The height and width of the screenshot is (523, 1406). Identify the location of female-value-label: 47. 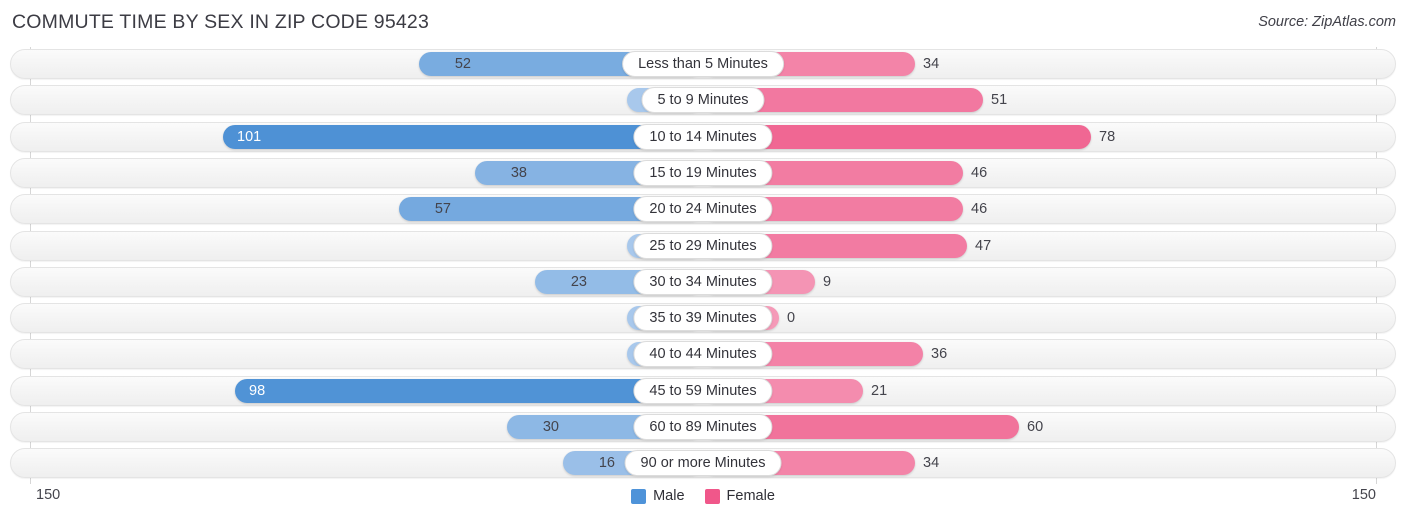
(983, 245).